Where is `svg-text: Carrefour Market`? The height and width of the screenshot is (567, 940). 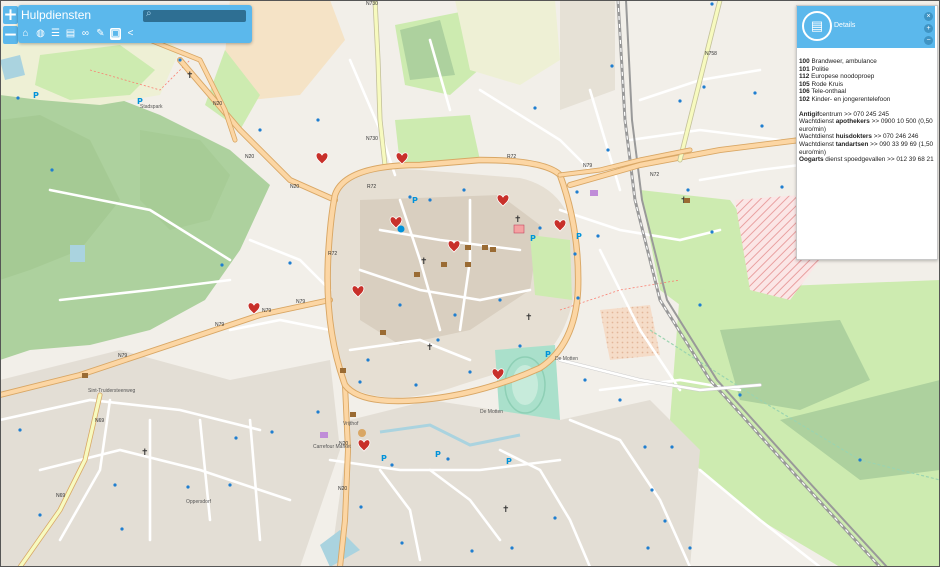 svg-text: Carrefour Market is located at coordinates (332, 447).